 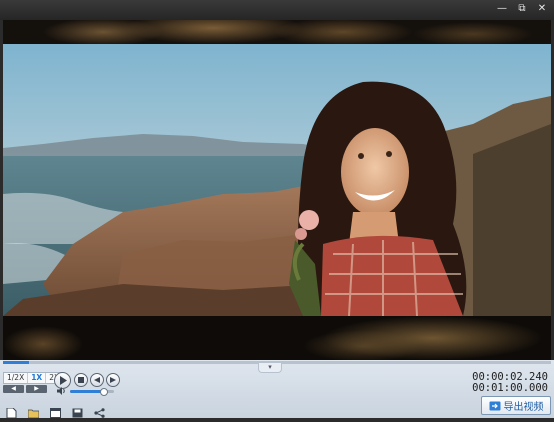 What do you see at coordinates (37, 378) in the screenshot?
I see `speed-option-normal: 1X` at bounding box center [37, 378].